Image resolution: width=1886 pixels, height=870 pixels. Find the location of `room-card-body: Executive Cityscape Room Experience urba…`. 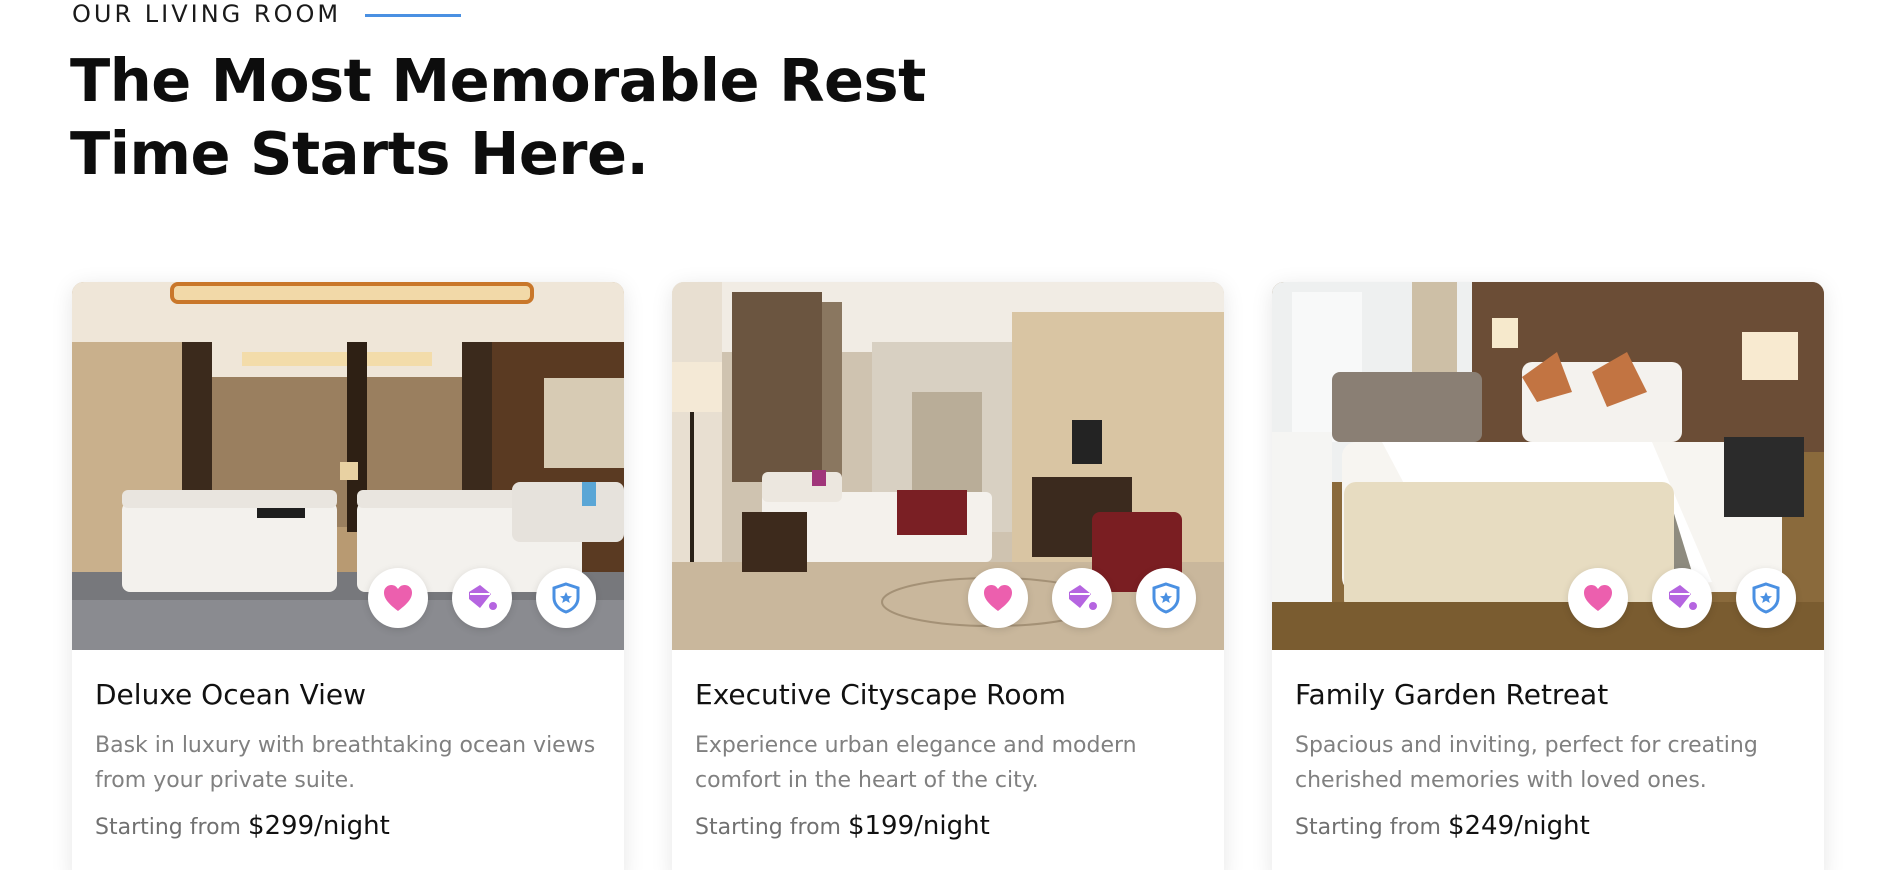

room-card-body: Executive Cityscape Room Experience urba… is located at coordinates (948, 747).